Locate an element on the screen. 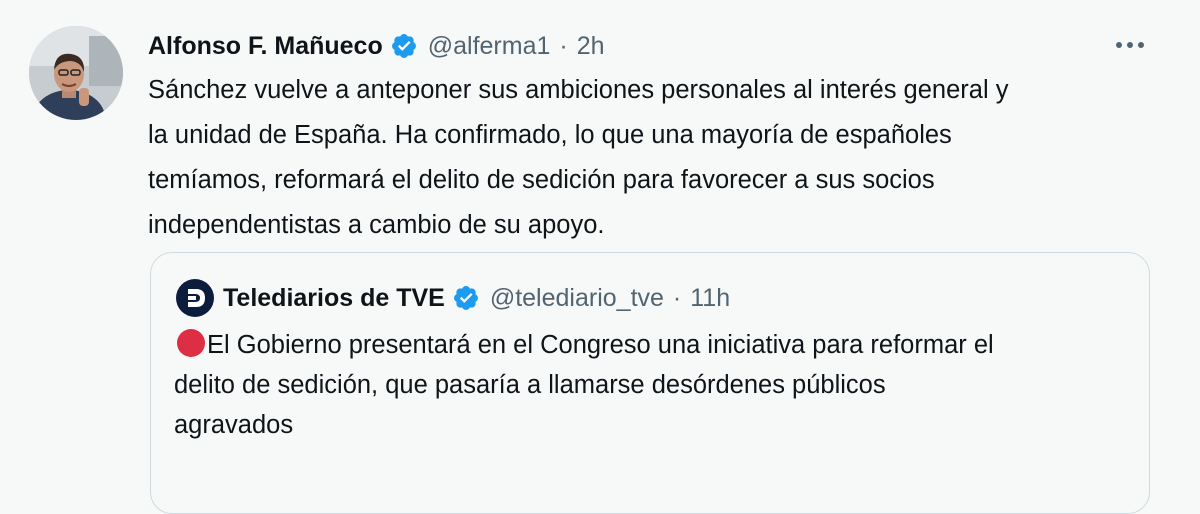 The image size is (1200, 514). timestamp: 2h is located at coordinates (591, 46).